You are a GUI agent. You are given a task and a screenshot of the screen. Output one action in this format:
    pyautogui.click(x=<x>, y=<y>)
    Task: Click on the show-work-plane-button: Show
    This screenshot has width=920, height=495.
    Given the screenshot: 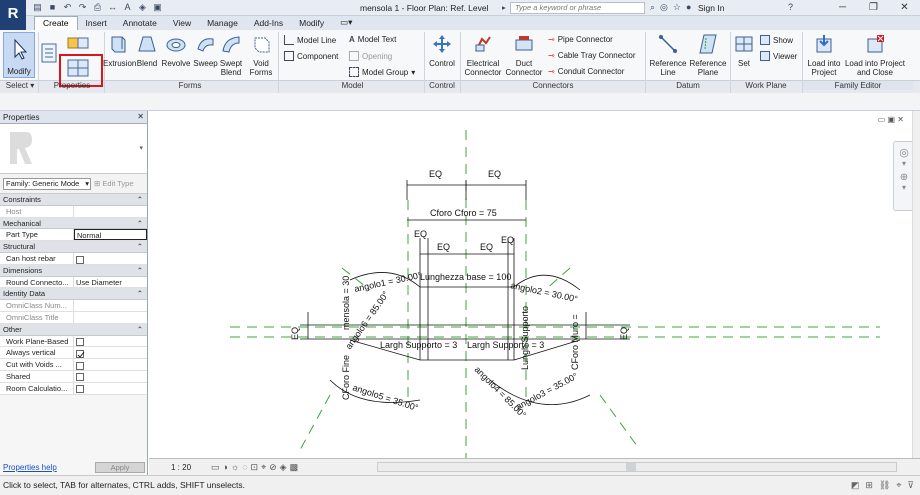 What is the action you would take?
    pyautogui.click(x=776, y=40)
    